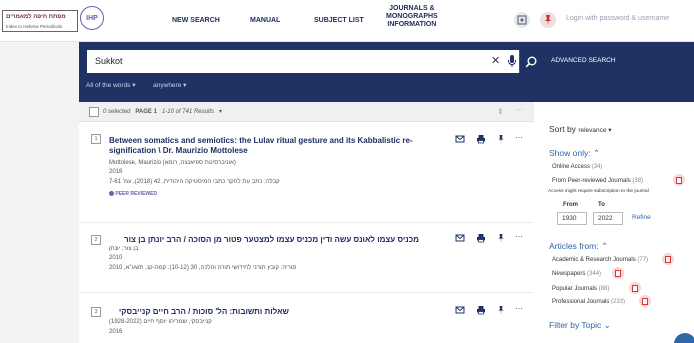  What do you see at coordinates (608, 218) in the screenshot?
I see `year-to-input: 2022` at bounding box center [608, 218].